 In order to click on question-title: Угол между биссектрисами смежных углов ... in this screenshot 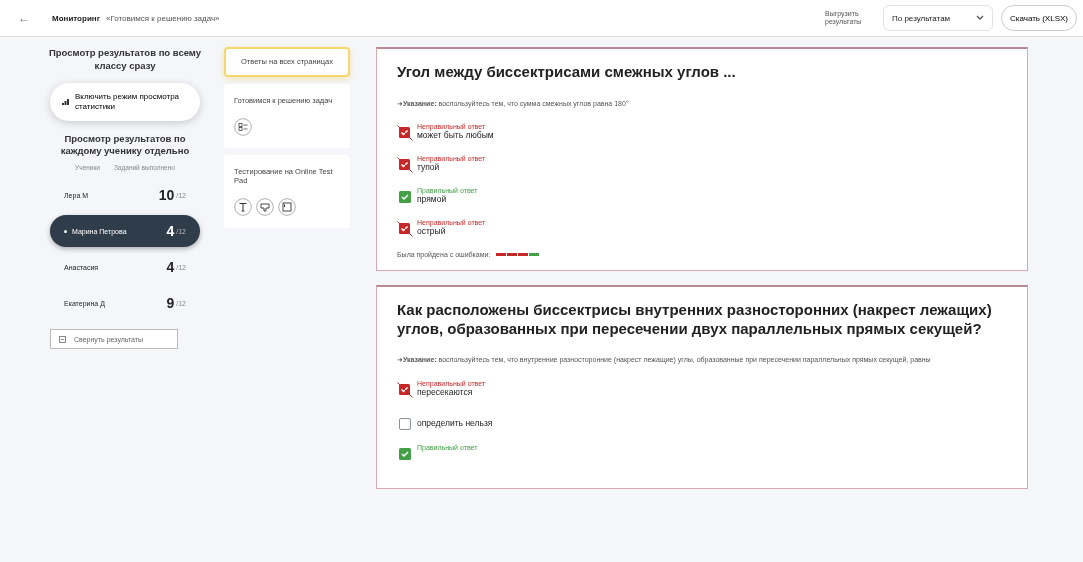, I will do `click(567, 72)`.